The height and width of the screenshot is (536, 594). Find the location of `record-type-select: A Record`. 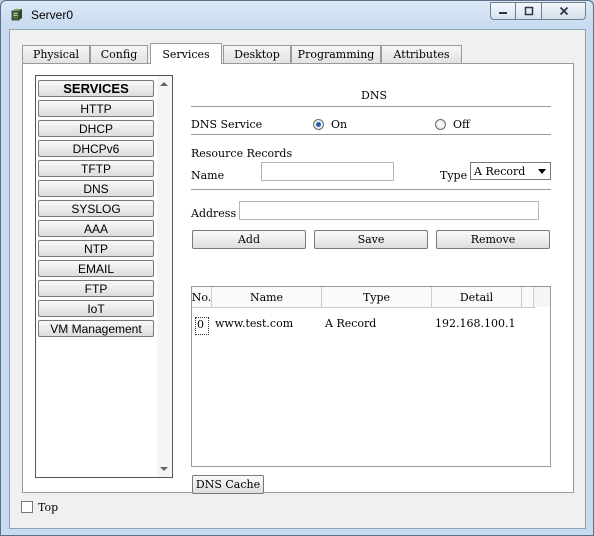

record-type-select: A Record is located at coordinates (510, 171).